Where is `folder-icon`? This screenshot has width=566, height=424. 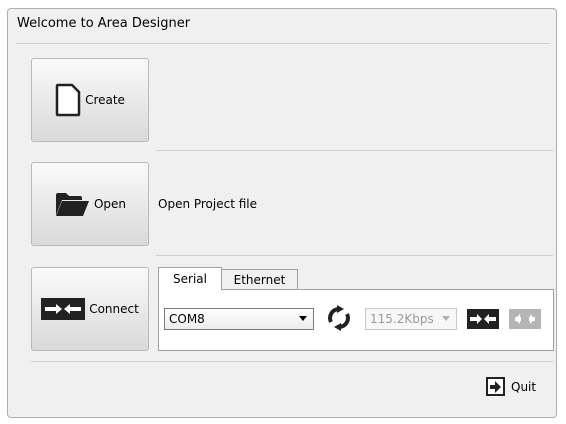
folder-icon is located at coordinates (72, 204).